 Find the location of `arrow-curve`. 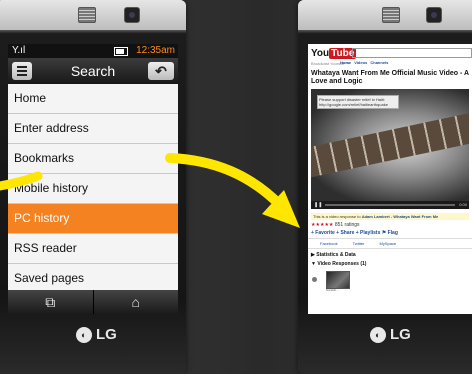

arrow-curve is located at coordinates (225, 181).